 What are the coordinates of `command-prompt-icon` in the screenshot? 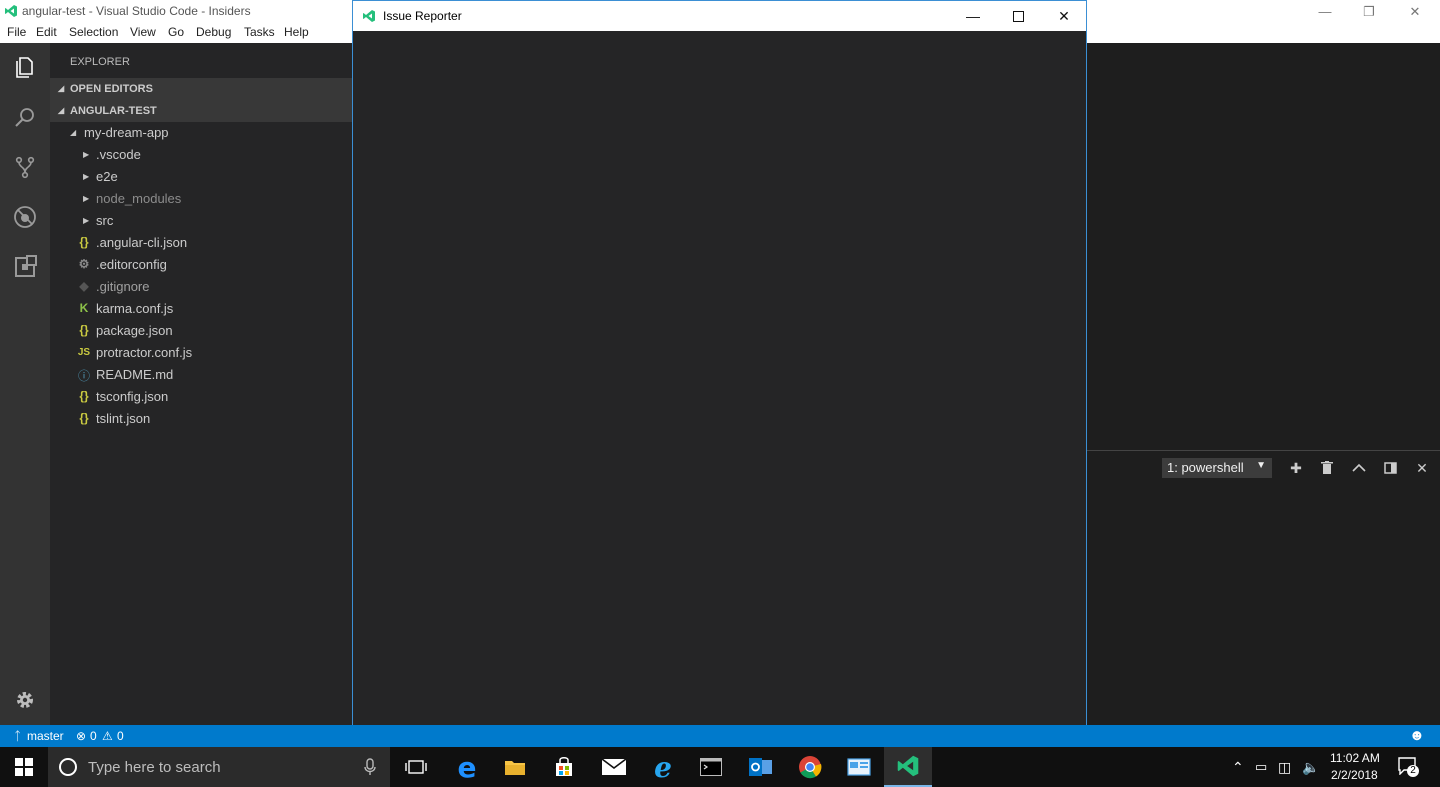 It's located at (711, 767).